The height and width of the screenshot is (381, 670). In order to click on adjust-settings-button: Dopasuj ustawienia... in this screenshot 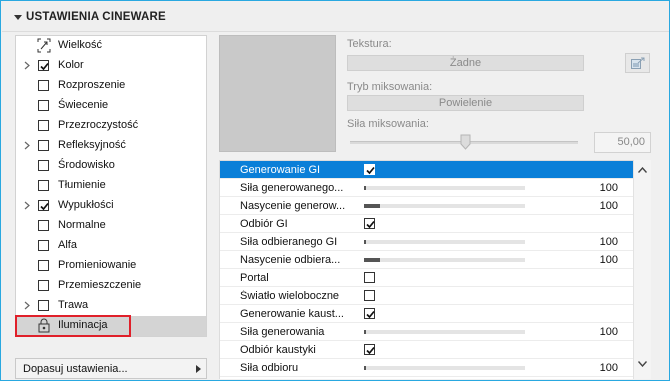, I will do `click(111, 368)`.